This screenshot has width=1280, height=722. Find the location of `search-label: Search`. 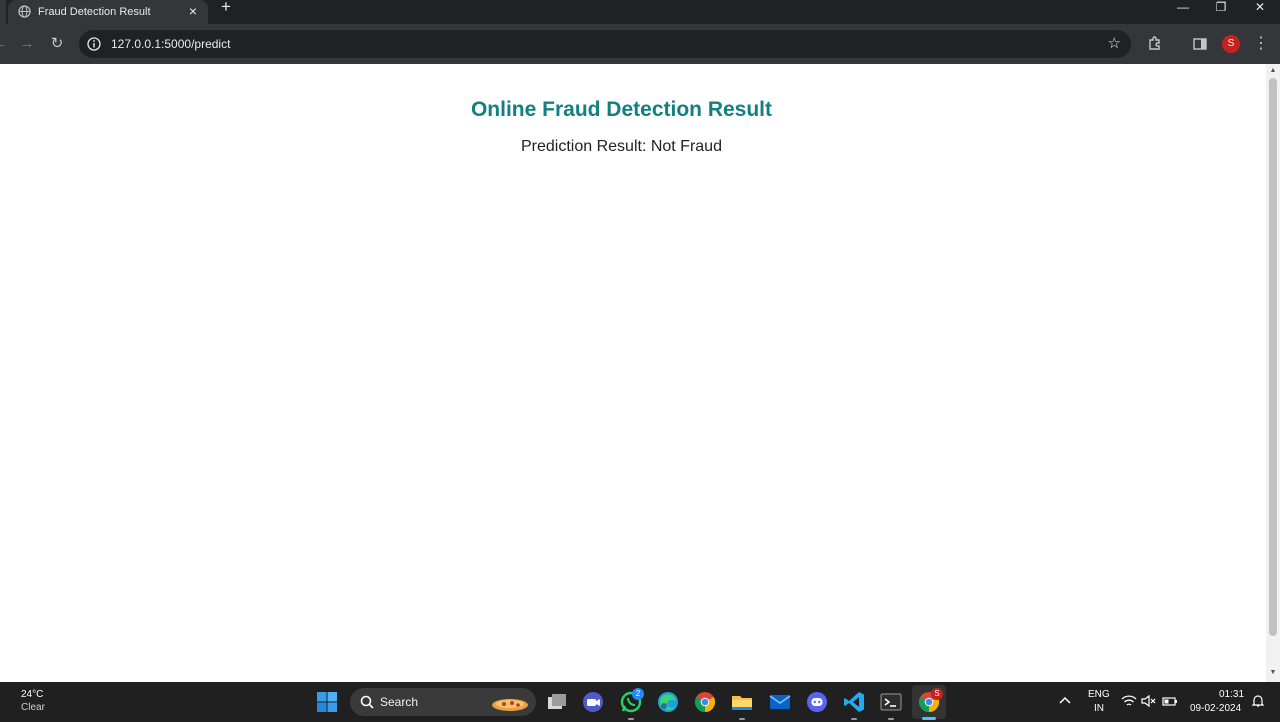

search-label: Search is located at coordinates (399, 702).